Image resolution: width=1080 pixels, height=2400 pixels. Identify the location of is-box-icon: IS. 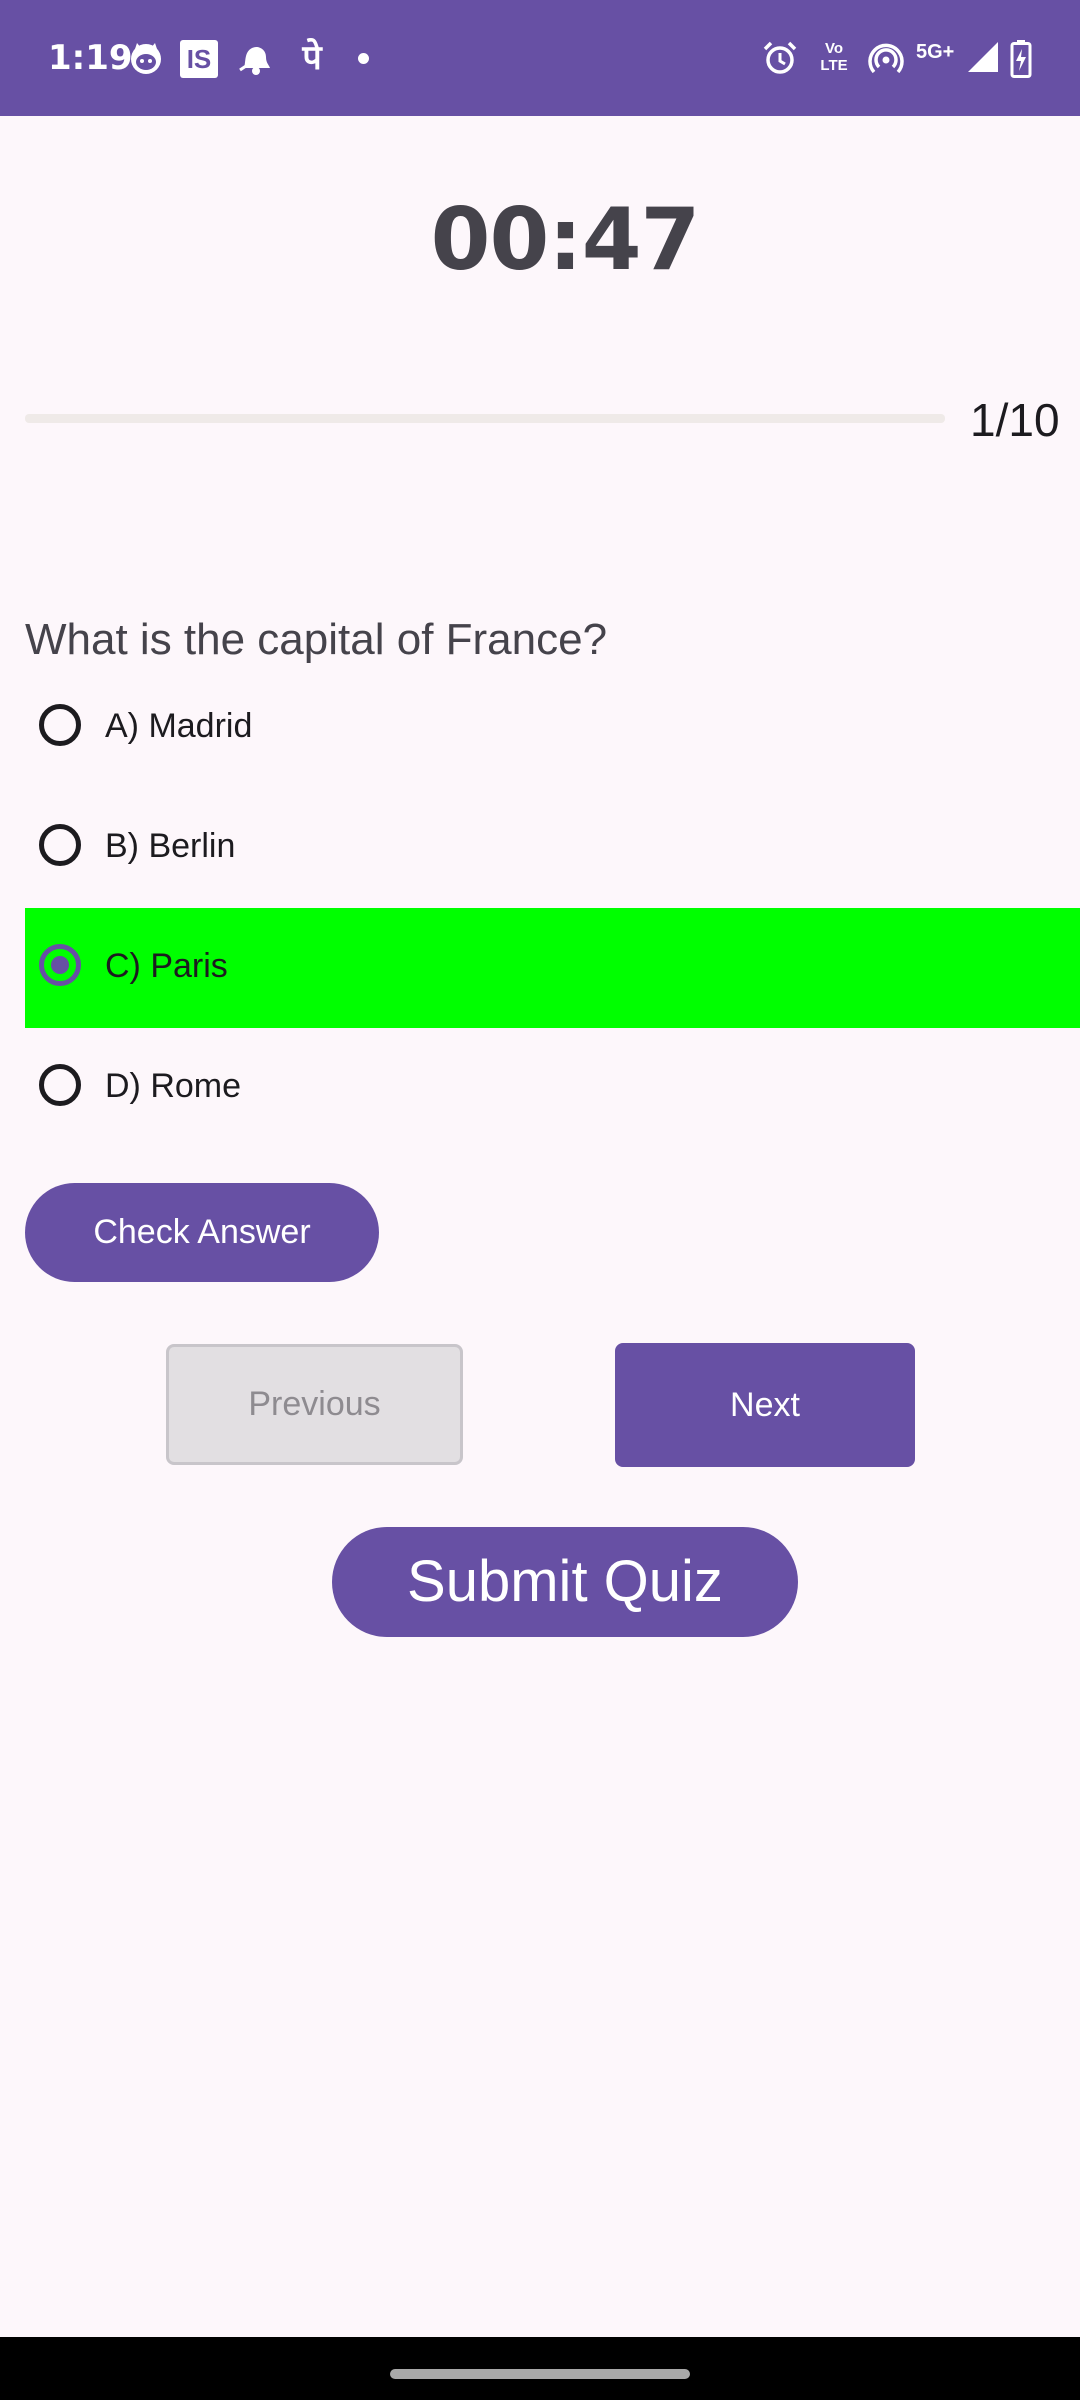
(199, 59).